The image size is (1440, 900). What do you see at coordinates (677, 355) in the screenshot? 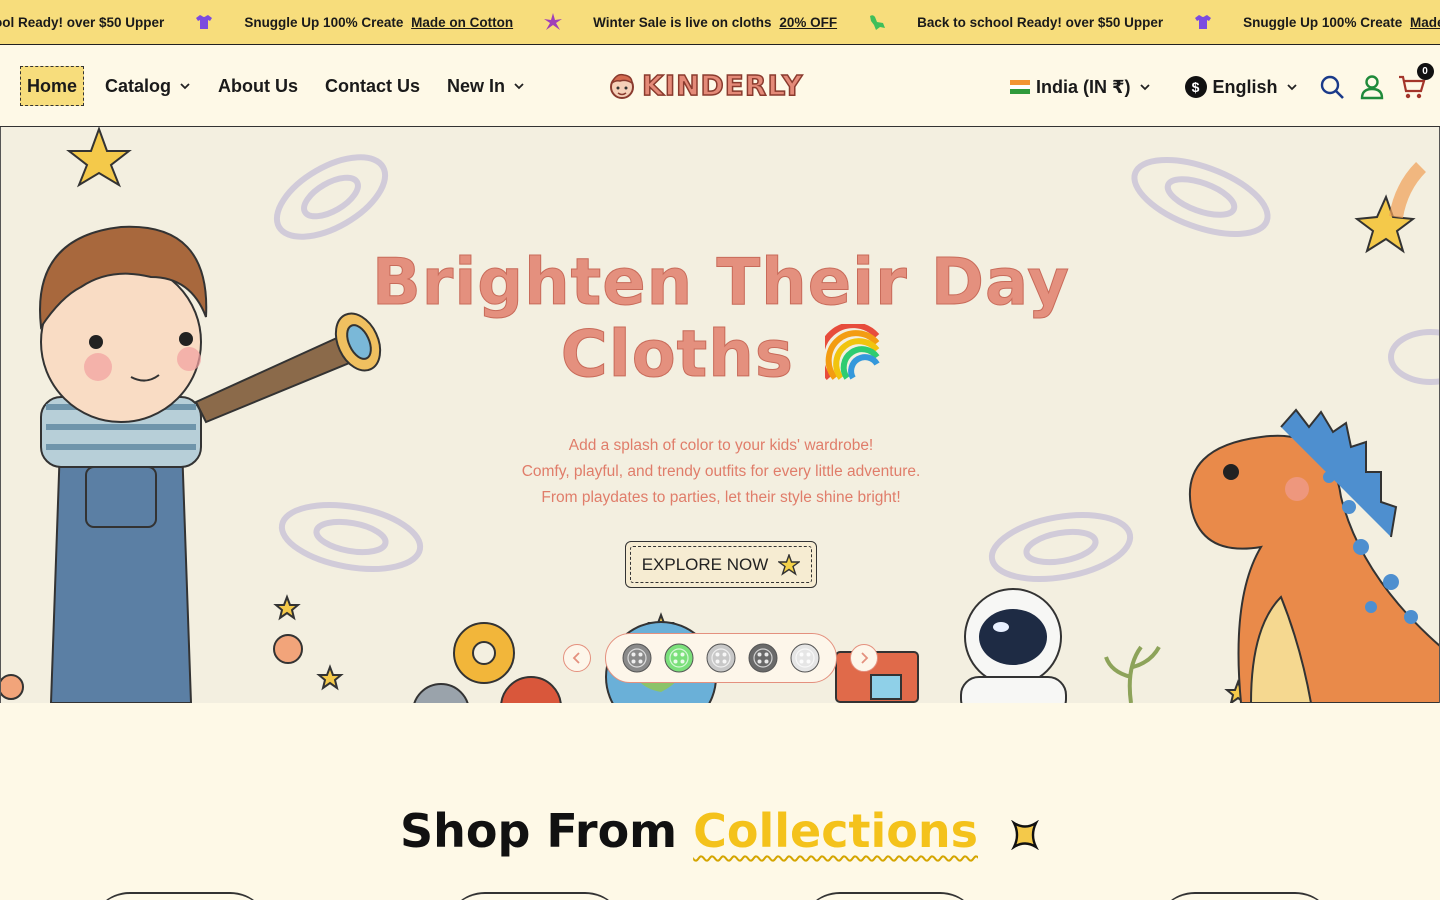
I see `hero-title-line2-text: Cloths` at bounding box center [677, 355].